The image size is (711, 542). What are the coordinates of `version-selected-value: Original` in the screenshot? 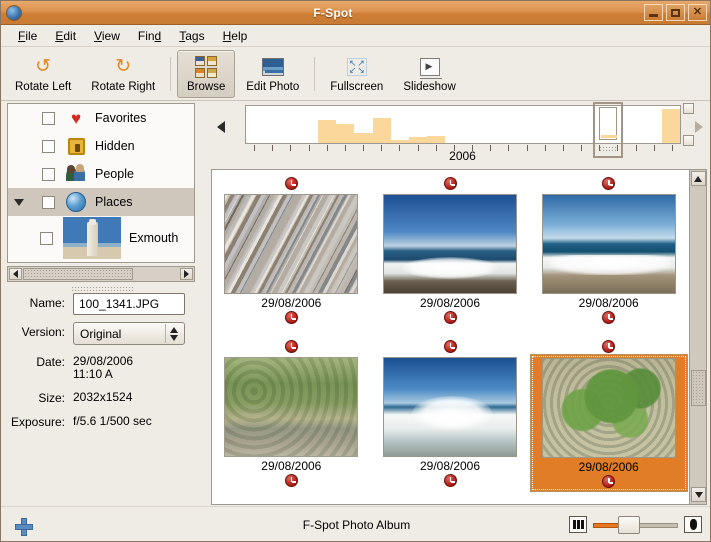 It's located at (101, 333).